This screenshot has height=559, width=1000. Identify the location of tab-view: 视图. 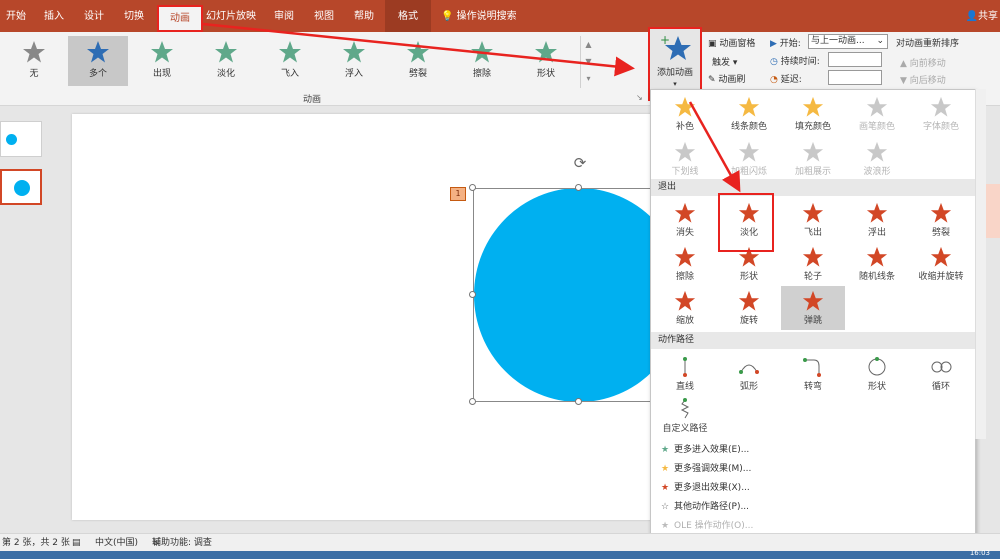
(324, 16).